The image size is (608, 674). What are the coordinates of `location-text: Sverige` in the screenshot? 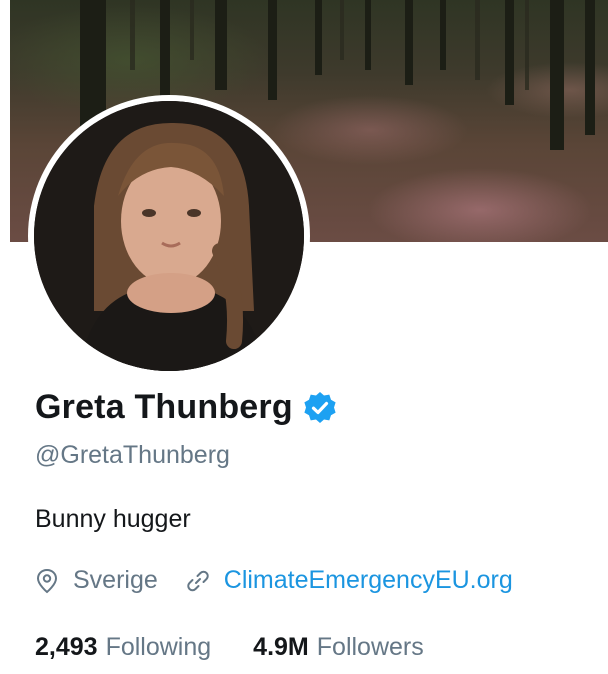 It's located at (115, 580).